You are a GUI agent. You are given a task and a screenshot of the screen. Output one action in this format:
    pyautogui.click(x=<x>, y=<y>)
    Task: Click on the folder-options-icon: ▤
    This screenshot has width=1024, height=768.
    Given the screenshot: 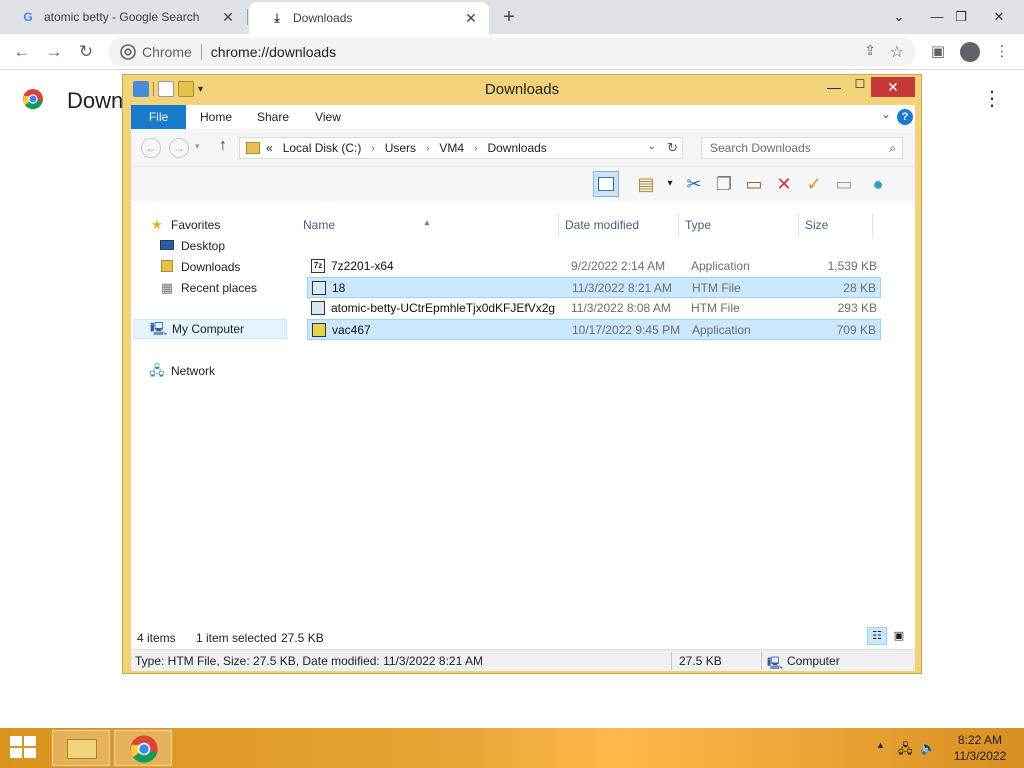 What is the action you would take?
    pyautogui.click(x=646, y=184)
    